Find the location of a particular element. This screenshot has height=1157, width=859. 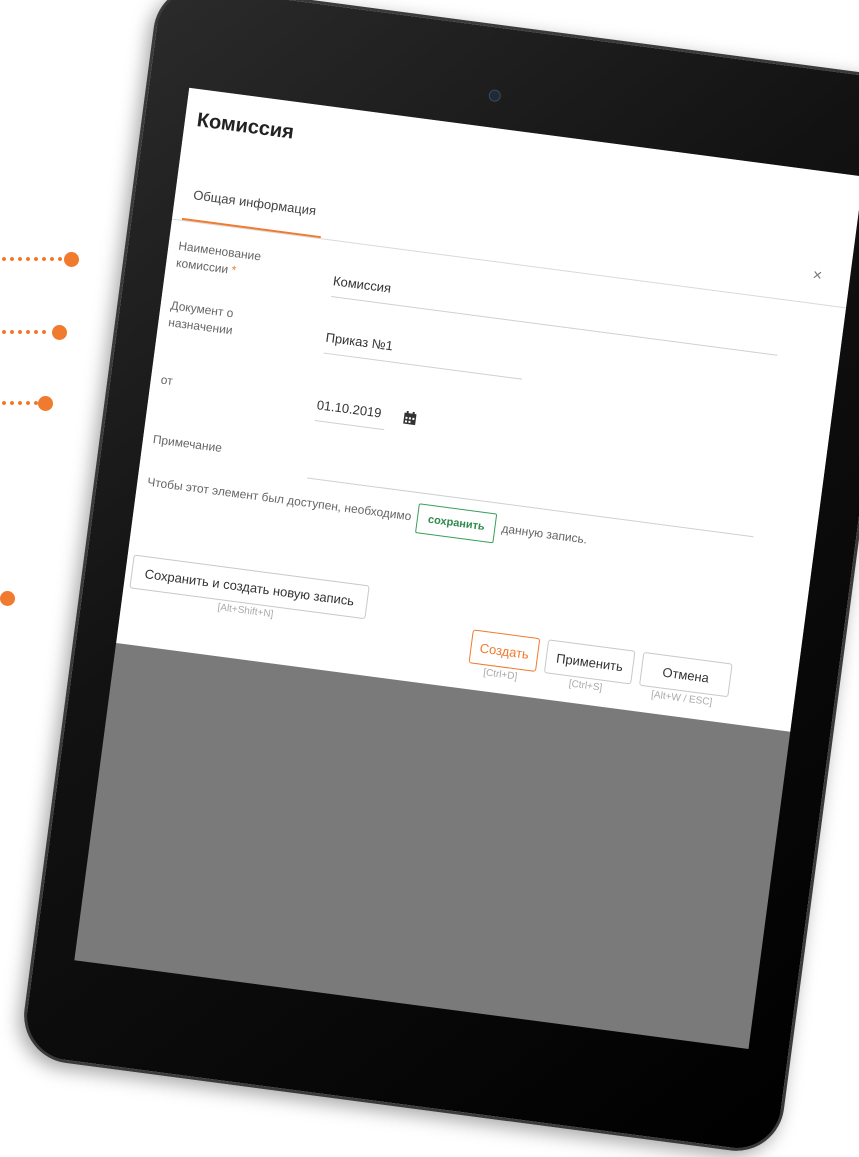

dialog-title: Комиссия is located at coordinates (245, 126).